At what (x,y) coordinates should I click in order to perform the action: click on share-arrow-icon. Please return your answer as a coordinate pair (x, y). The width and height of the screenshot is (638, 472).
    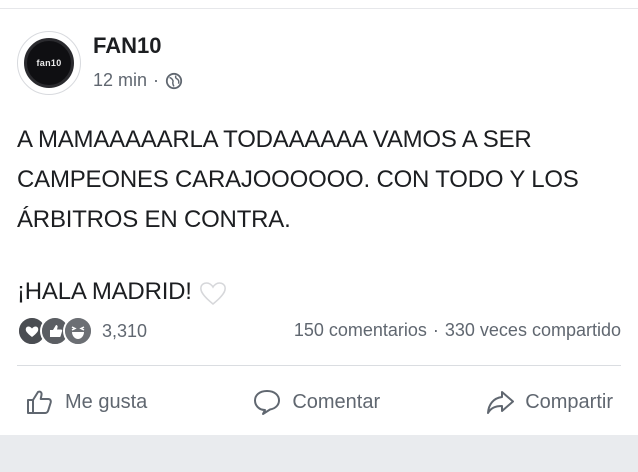
    Looking at the image, I should click on (501, 402).